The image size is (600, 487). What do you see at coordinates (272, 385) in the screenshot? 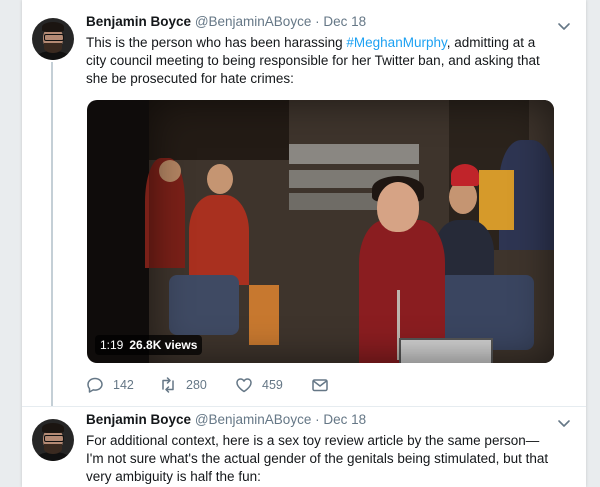
I see `like-count: 459` at bounding box center [272, 385].